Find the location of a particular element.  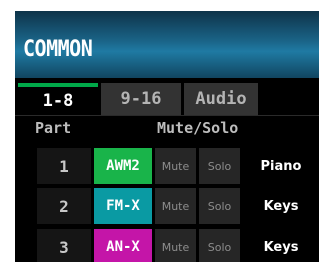

part-type: Piano is located at coordinates (281, 166).